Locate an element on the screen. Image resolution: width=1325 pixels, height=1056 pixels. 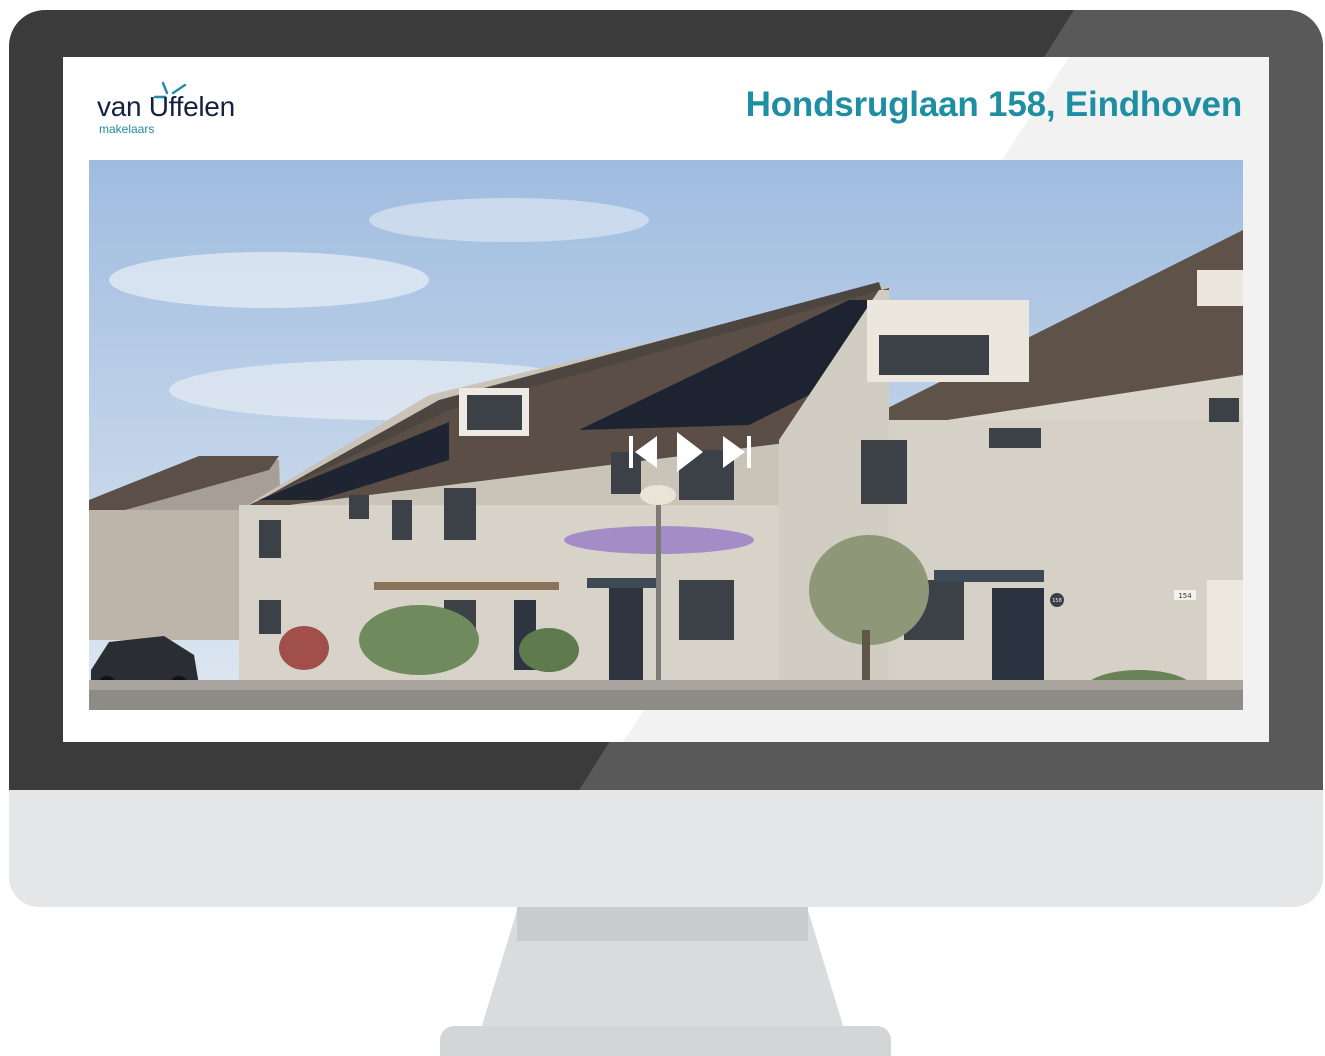
skip-forward-icon is located at coordinates (736, 452).